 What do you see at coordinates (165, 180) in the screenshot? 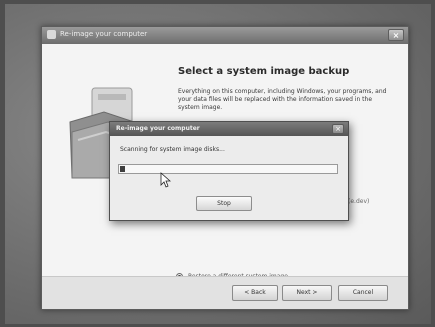
I see `mouse-cursor-icon` at bounding box center [165, 180].